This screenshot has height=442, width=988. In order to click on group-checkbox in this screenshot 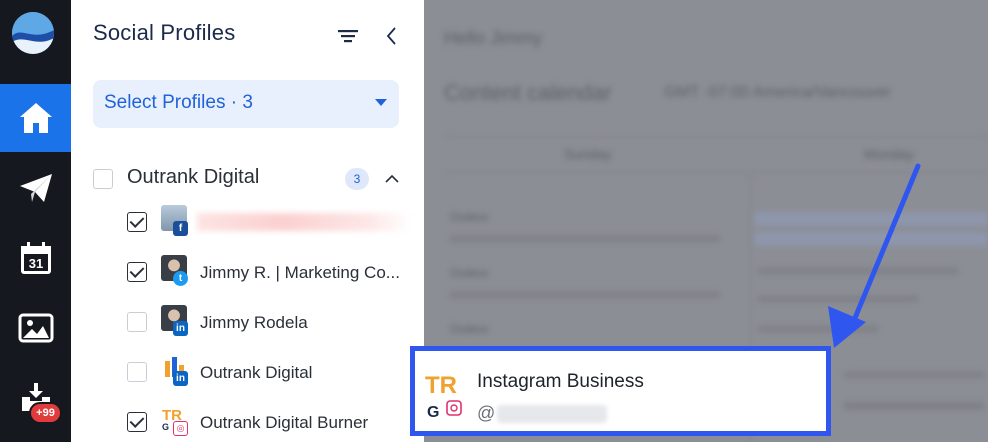, I will do `click(103, 179)`.